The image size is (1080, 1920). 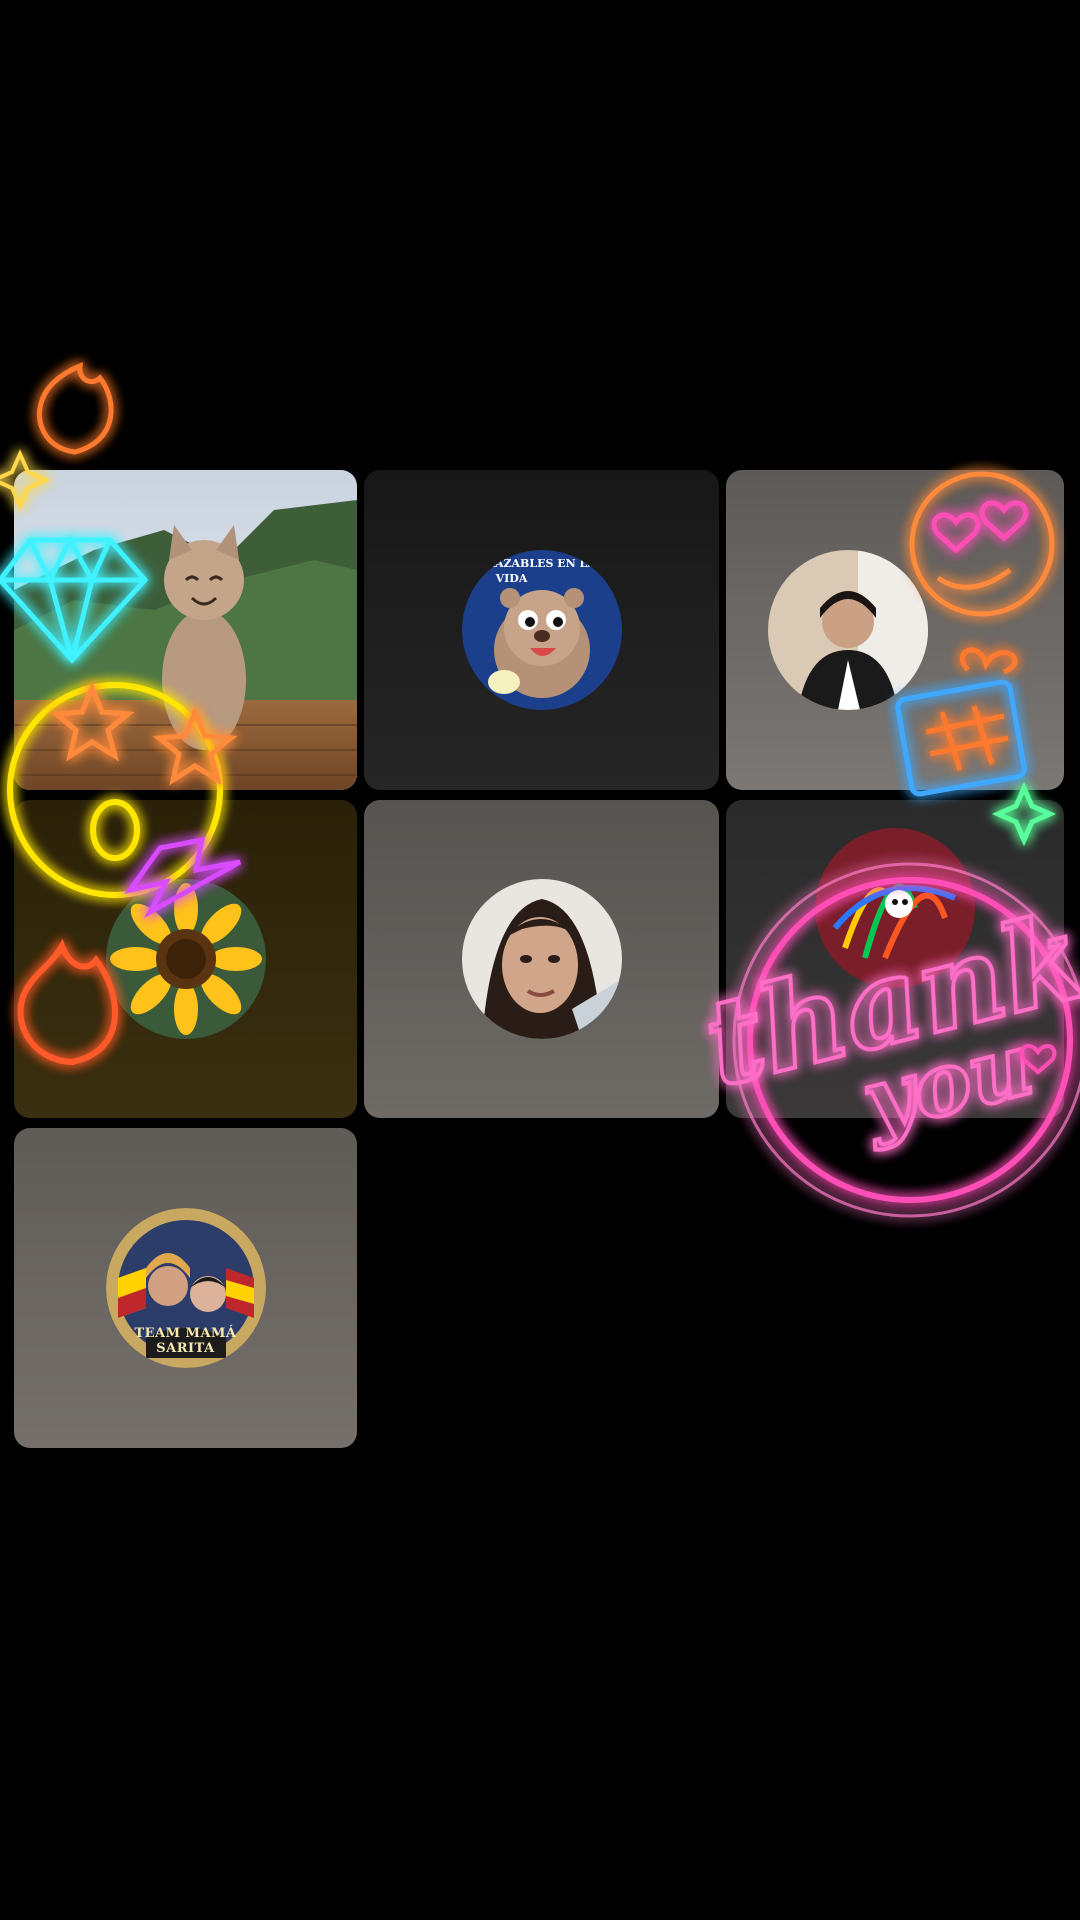 I want to click on video-tile-mountain-cat, so click(x=185, y=630).